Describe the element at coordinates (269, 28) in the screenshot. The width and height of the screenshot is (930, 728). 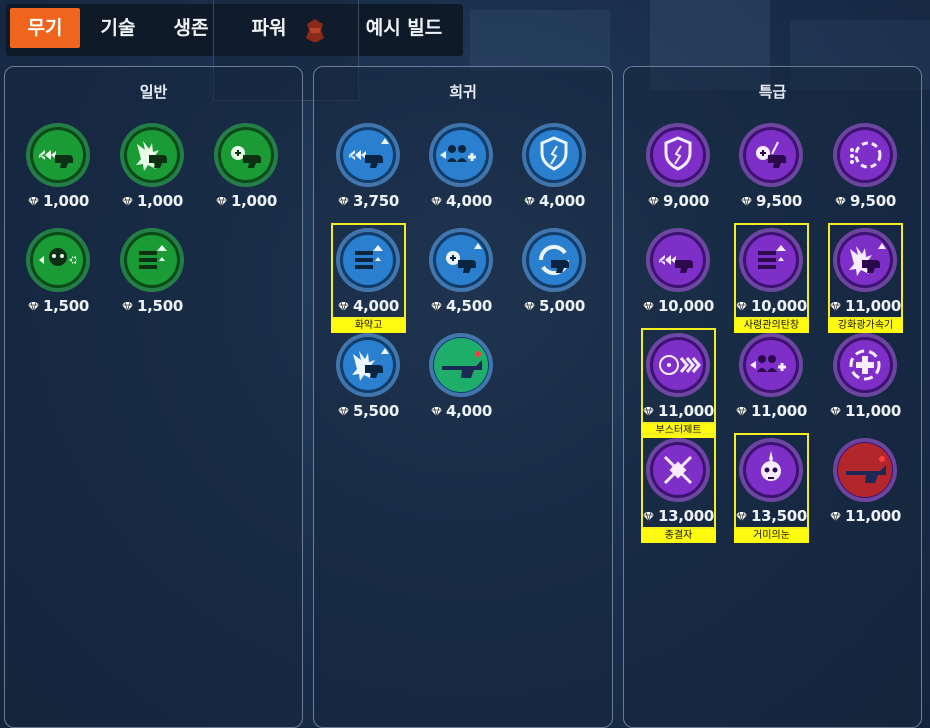
I see `tab-power: 파워` at that location.